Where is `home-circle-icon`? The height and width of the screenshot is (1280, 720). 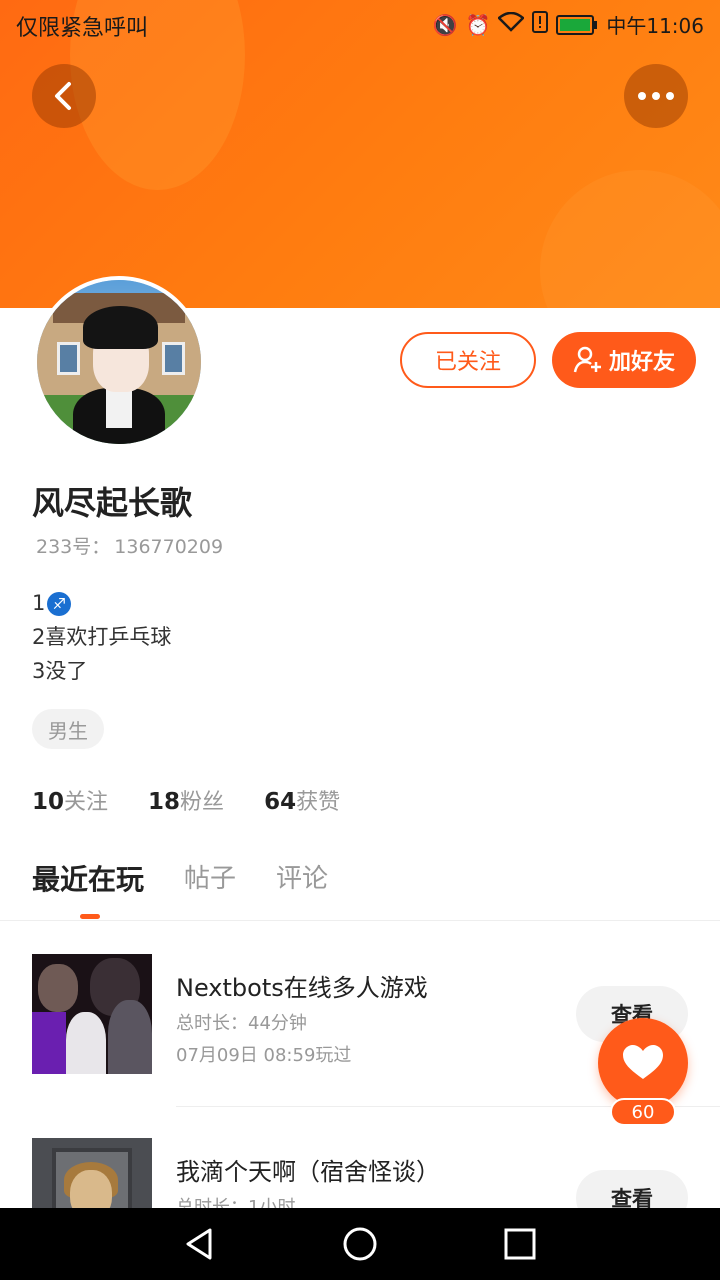
home-circle-icon is located at coordinates (360, 1244).